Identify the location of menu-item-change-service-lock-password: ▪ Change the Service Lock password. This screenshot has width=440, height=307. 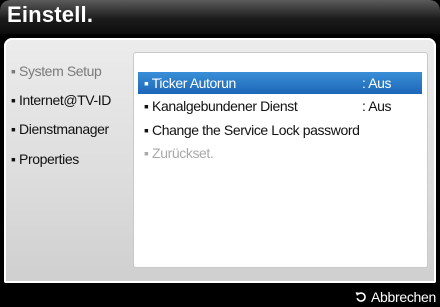
(280, 130).